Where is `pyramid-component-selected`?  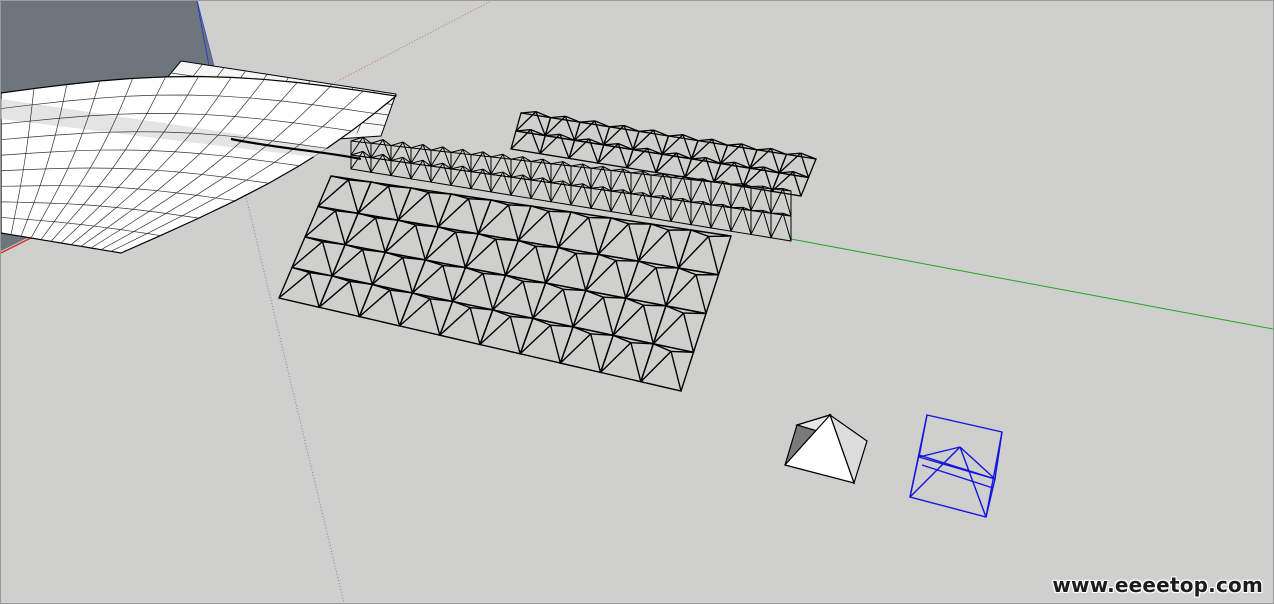 pyramid-component-selected is located at coordinates (956, 466).